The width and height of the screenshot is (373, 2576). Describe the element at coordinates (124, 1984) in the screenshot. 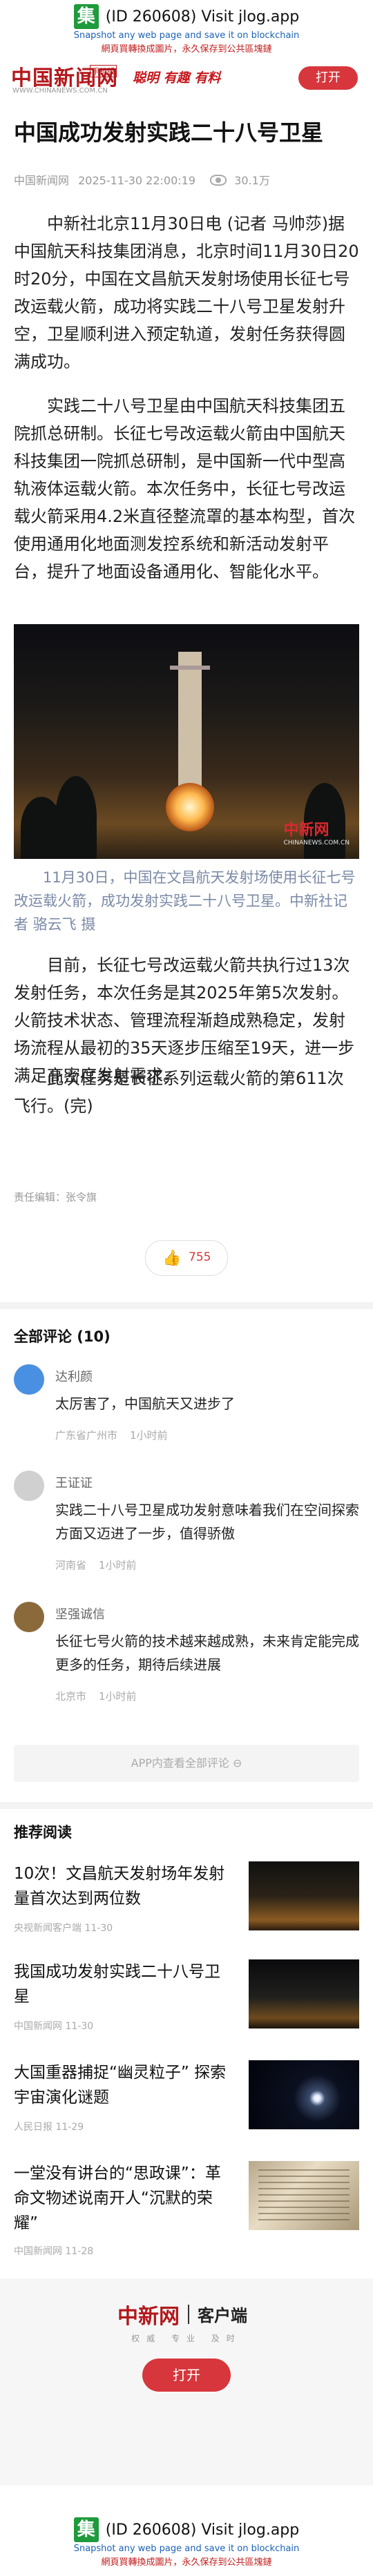

I see `recommend-item-title: 我国成功发射实践二十八号卫星` at that location.